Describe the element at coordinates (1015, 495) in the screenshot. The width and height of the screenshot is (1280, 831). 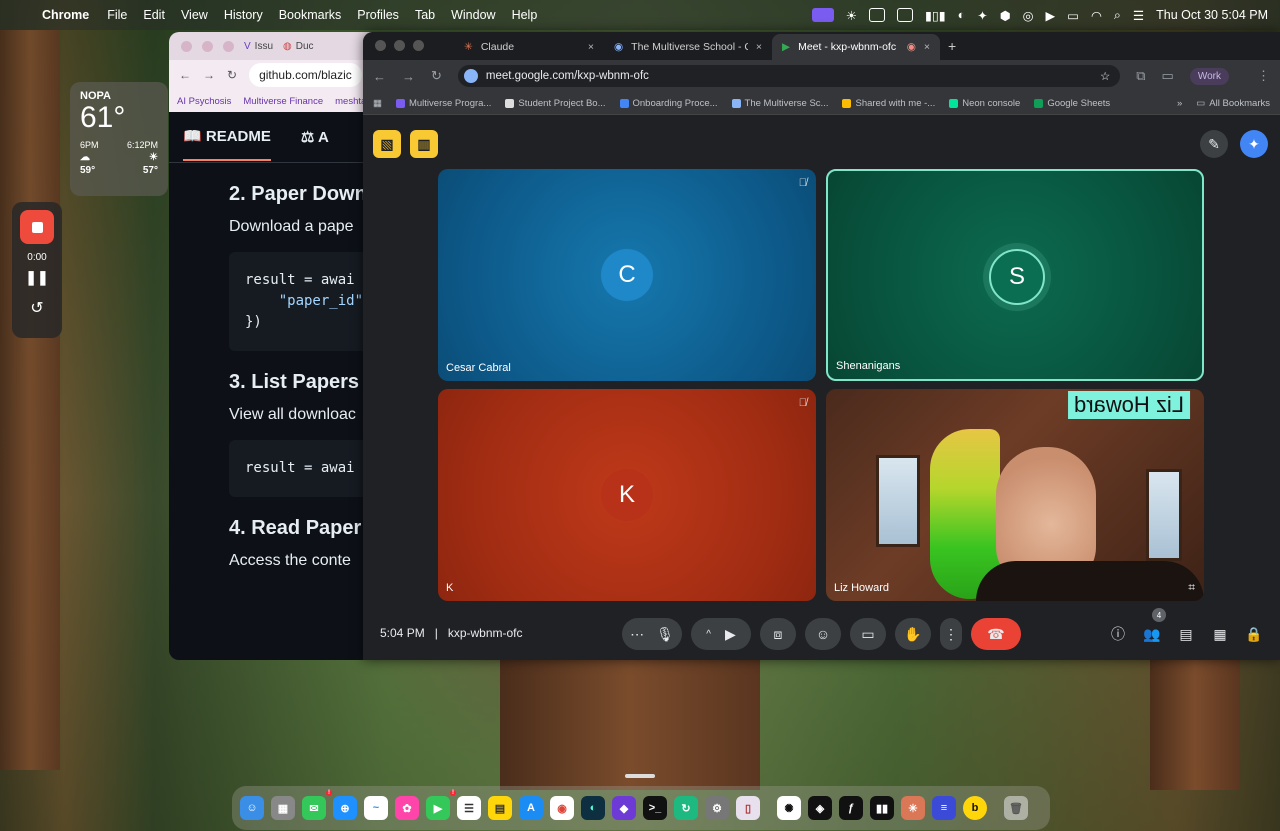
I see `participant-video-tile: Liz Howard Liz Howard ⌗` at that location.